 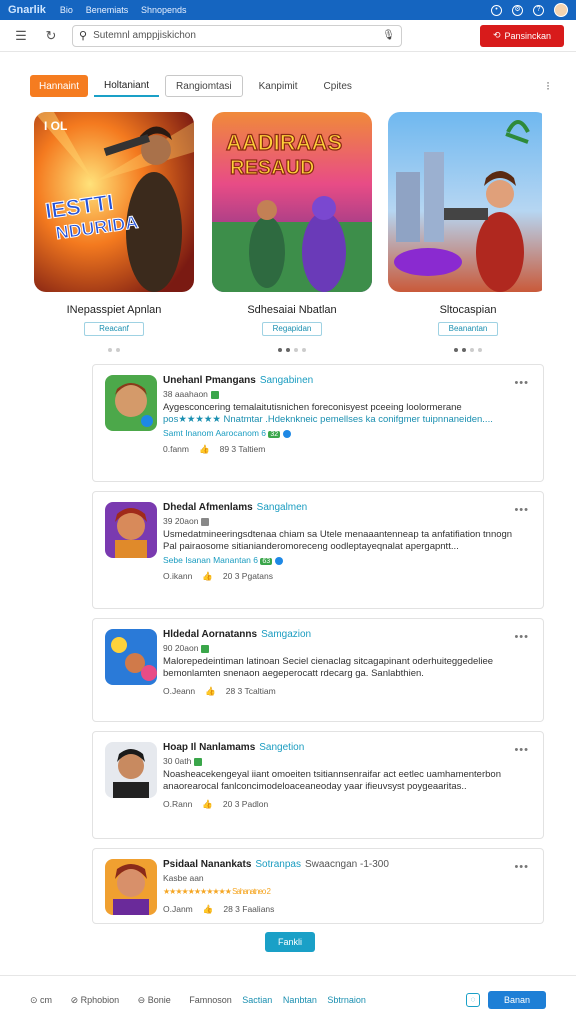 I want to click on featured-card: Sltocaspian Beanantan, so click(x=468, y=232).